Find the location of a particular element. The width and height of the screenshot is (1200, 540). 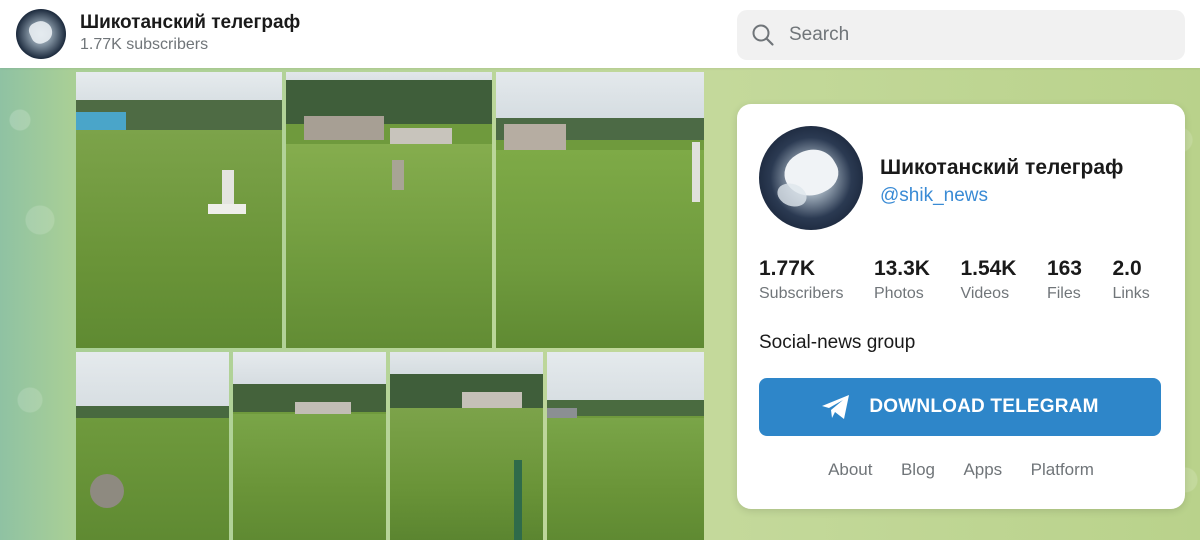

footer-link-about: About is located at coordinates (850, 470).